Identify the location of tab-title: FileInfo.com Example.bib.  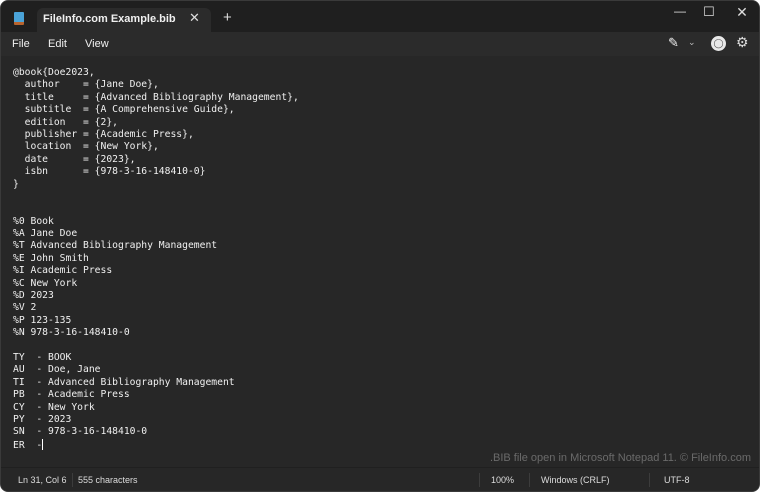
(109, 19).